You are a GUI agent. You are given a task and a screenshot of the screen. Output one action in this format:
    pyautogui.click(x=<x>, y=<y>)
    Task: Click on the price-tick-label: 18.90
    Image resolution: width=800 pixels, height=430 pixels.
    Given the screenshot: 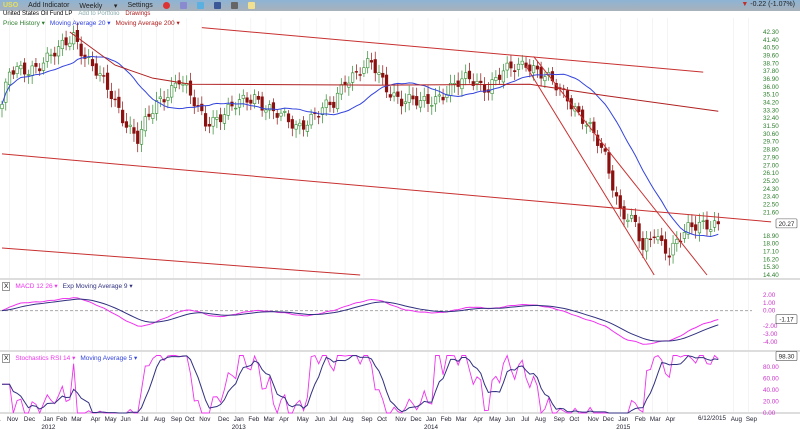 What is the action you would take?
    pyautogui.click(x=771, y=236)
    